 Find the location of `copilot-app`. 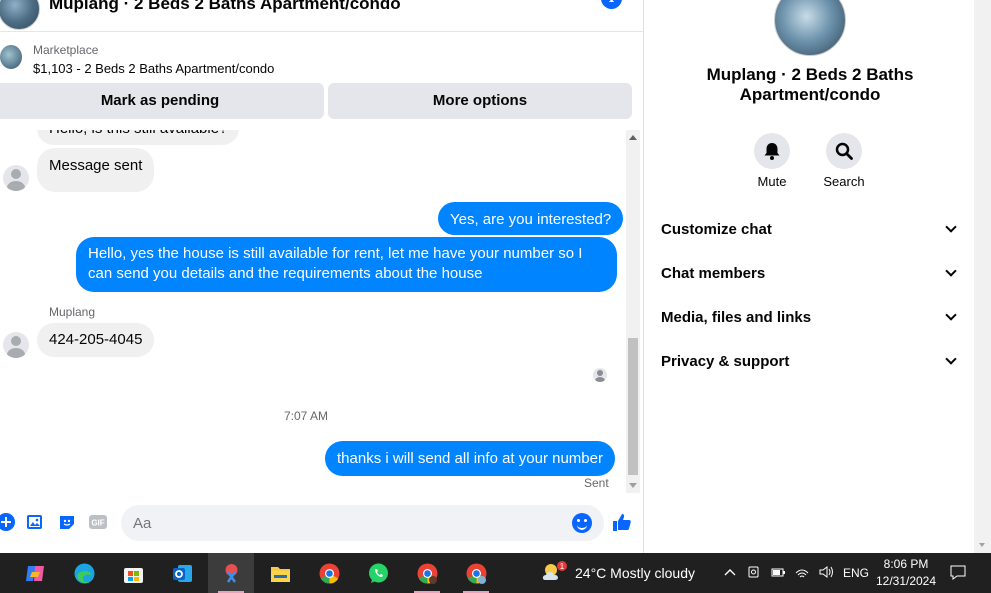

copilot-app is located at coordinates (35, 573).